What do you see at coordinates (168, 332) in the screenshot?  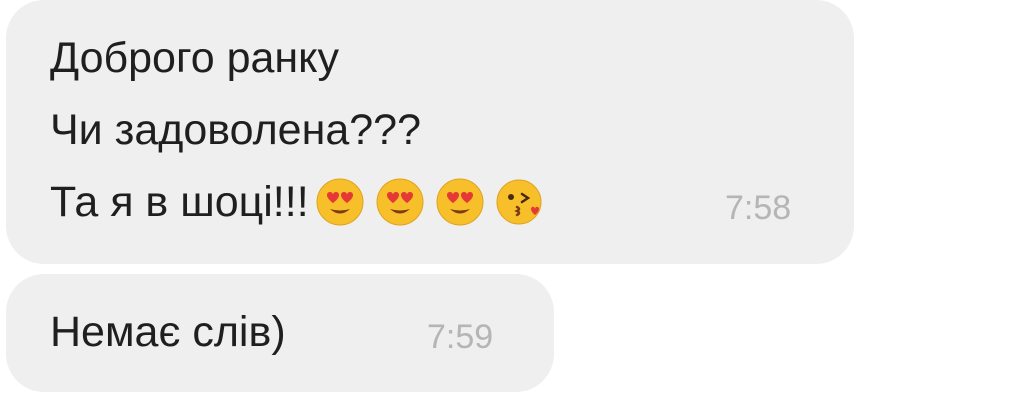 I see `message-text: Немає слів)` at bounding box center [168, 332].